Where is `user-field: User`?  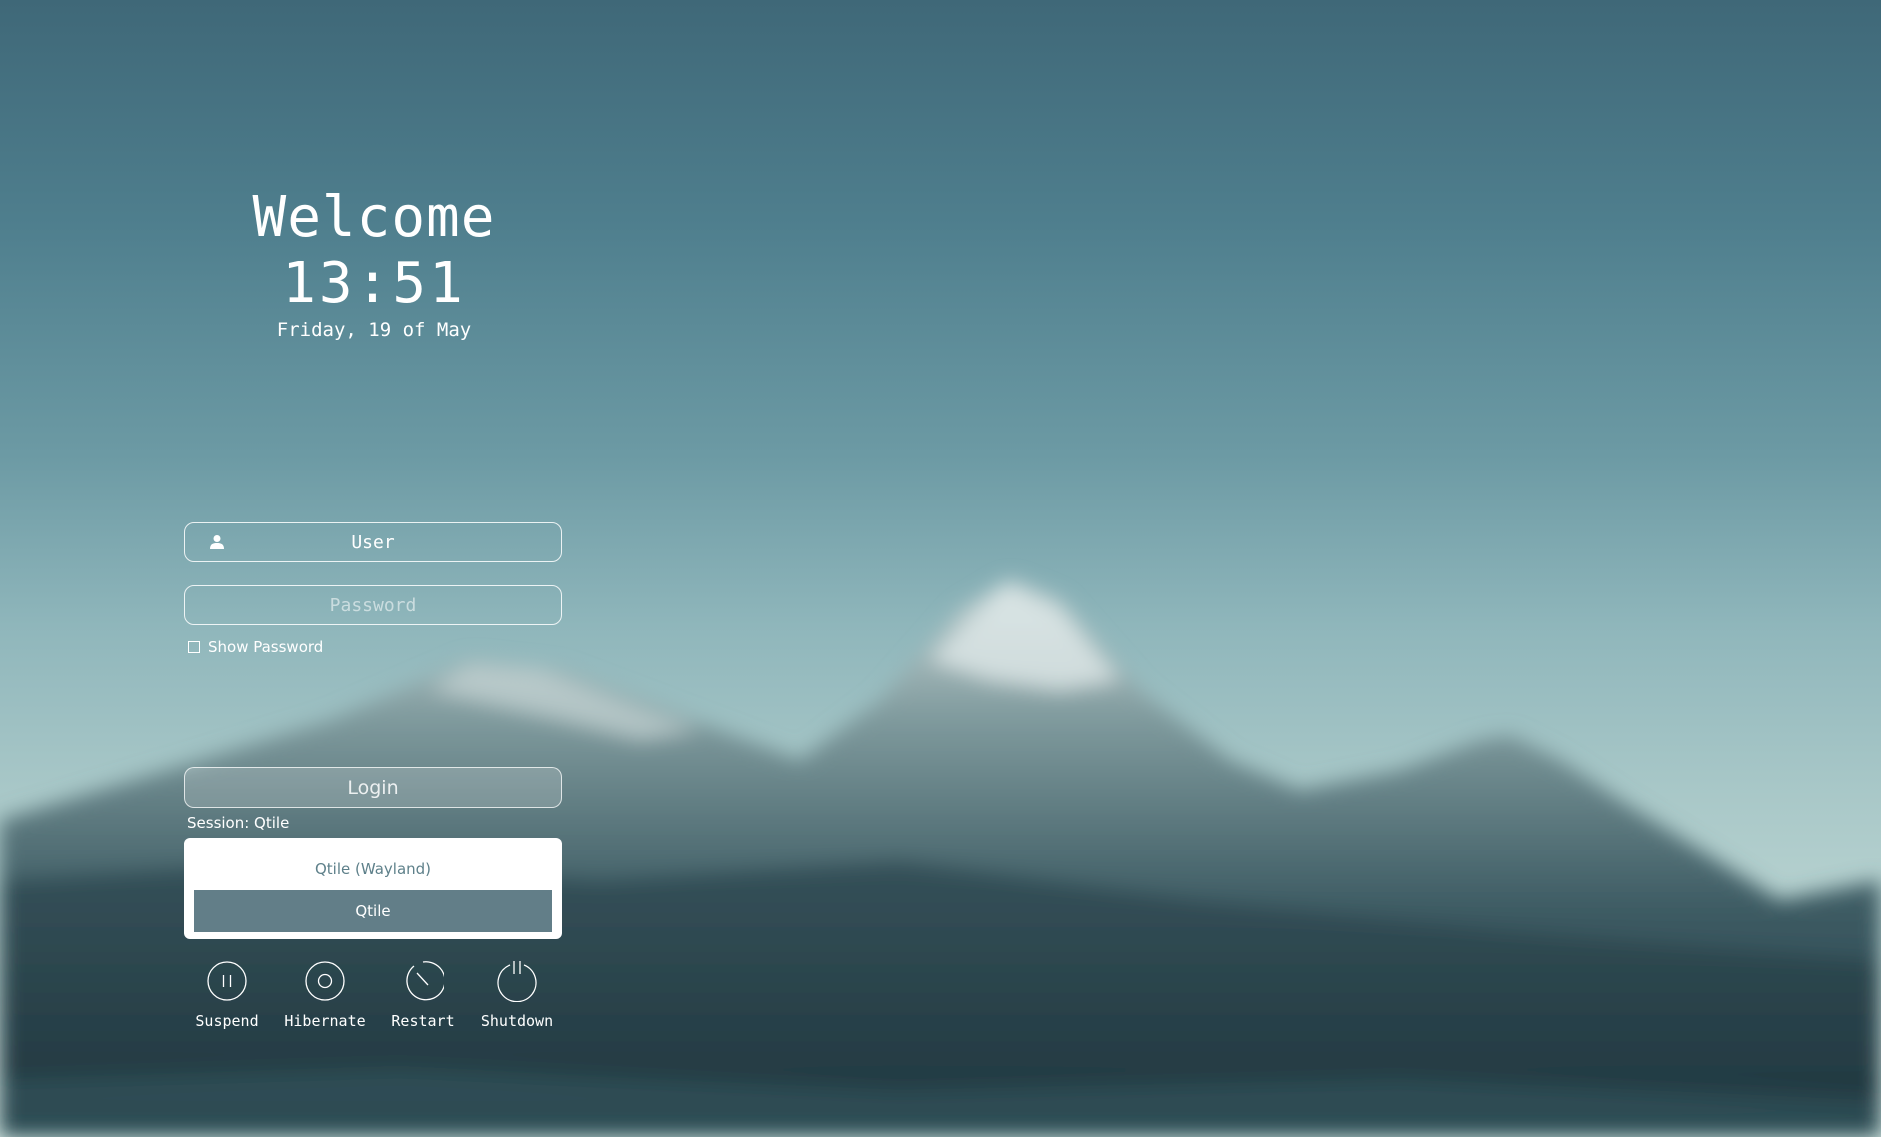
user-field: User is located at coordinates (373, 542).